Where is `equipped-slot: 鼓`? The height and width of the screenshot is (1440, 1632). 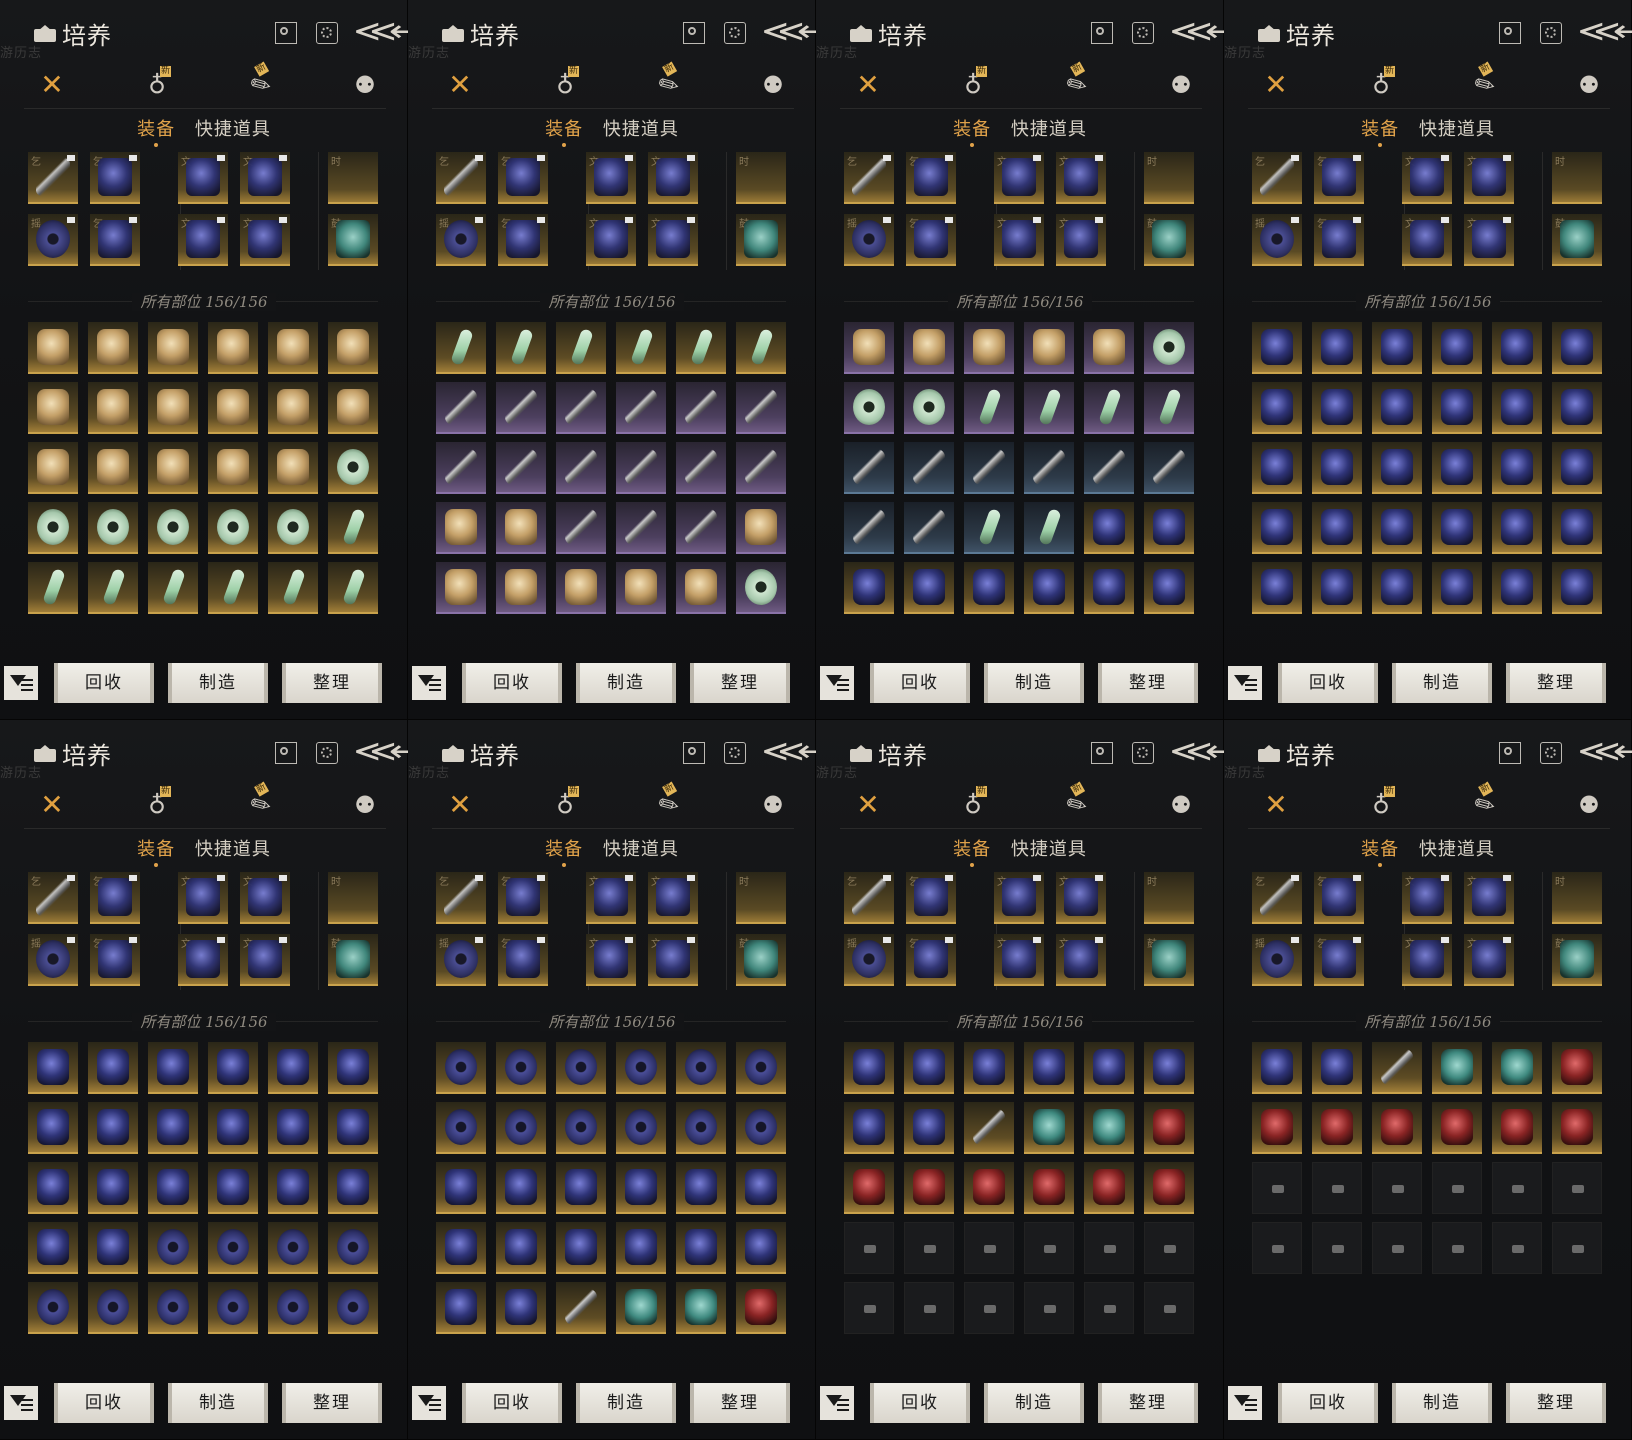
equipped-slot: 鼓 is located at coordinates (1169, 960).